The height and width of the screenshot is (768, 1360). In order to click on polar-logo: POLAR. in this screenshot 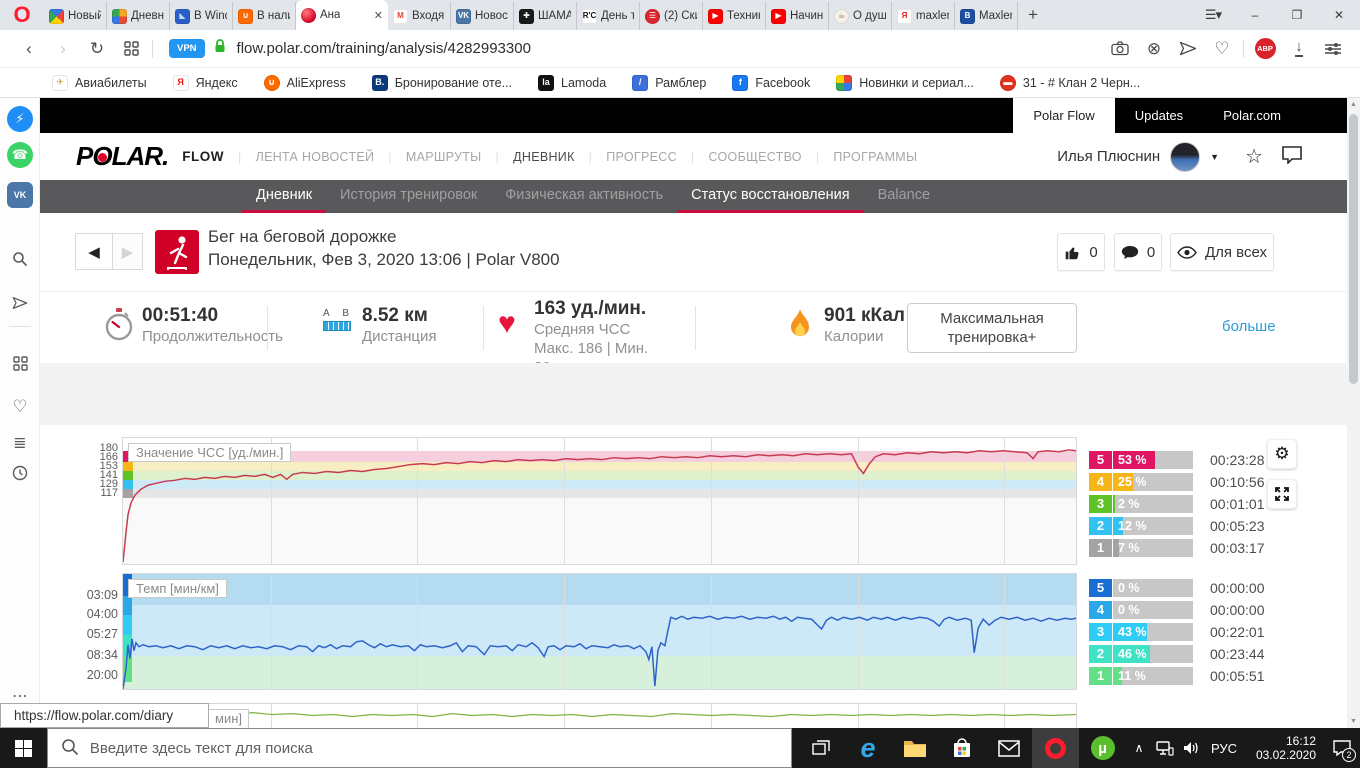, I will do `click(122, 156)`.